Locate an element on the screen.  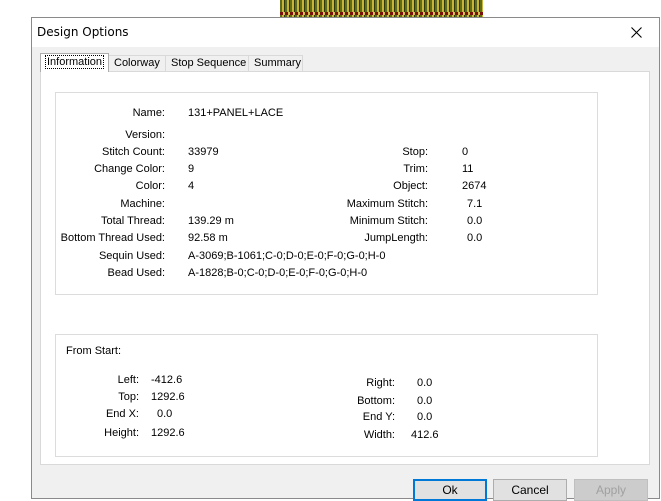
cancel-button: Cancel is located at coordinates (530, 490).